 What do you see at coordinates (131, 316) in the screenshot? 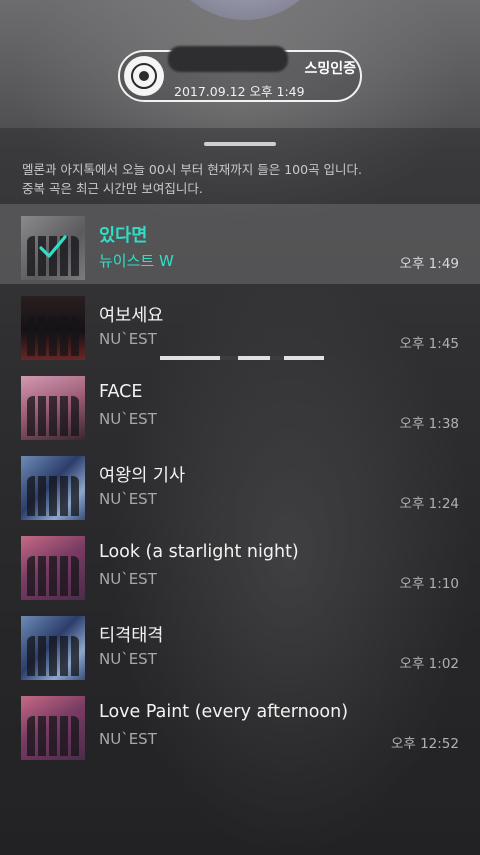
I see `song-title: 여보세요` at bounding box center [131, 316].